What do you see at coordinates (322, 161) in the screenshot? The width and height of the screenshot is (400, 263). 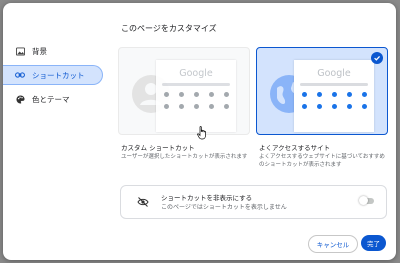 I see `most-visited-desc: よくアクセスするウェブサイトに基づいておすすめのショートカットが表示されます` at bounding box center [322, 161].